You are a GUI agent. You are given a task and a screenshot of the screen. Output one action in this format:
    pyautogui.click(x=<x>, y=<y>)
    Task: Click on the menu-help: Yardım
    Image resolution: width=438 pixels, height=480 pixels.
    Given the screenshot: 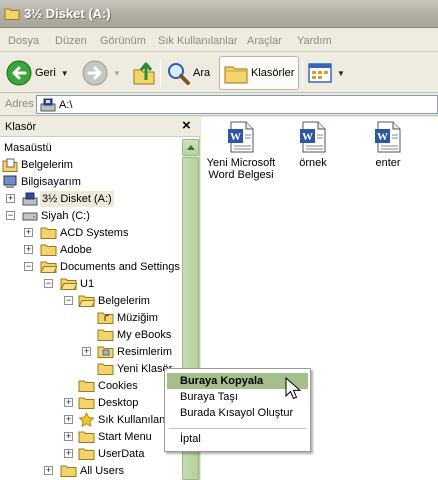 What is the action you would take?
    pyautogui.click(x=314, y=41)
    